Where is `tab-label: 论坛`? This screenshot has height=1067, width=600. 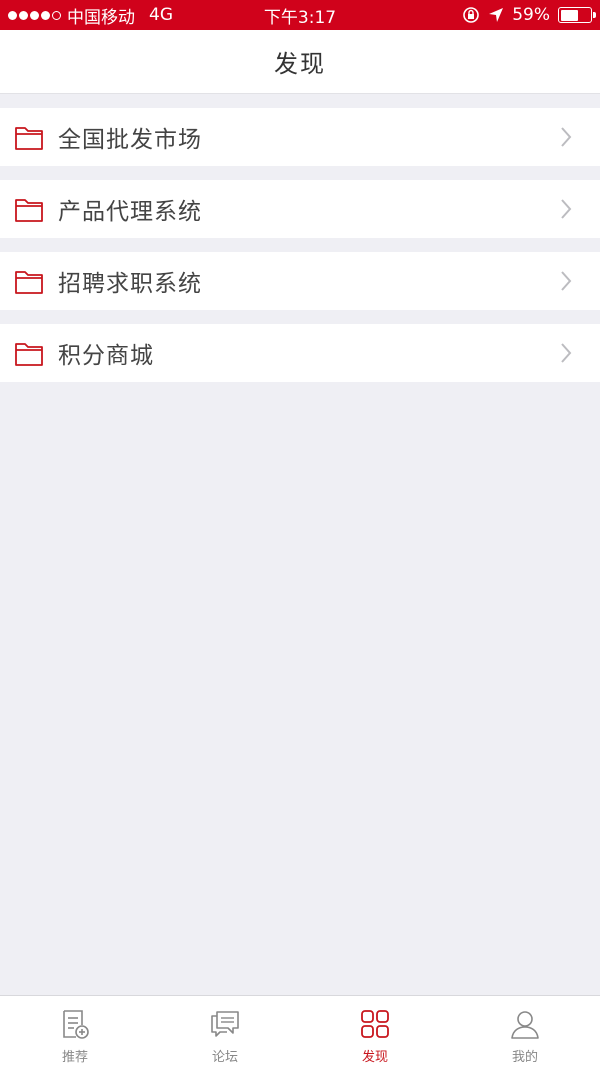 tab-label: 论坛 is located at coordinates (224, 1057).